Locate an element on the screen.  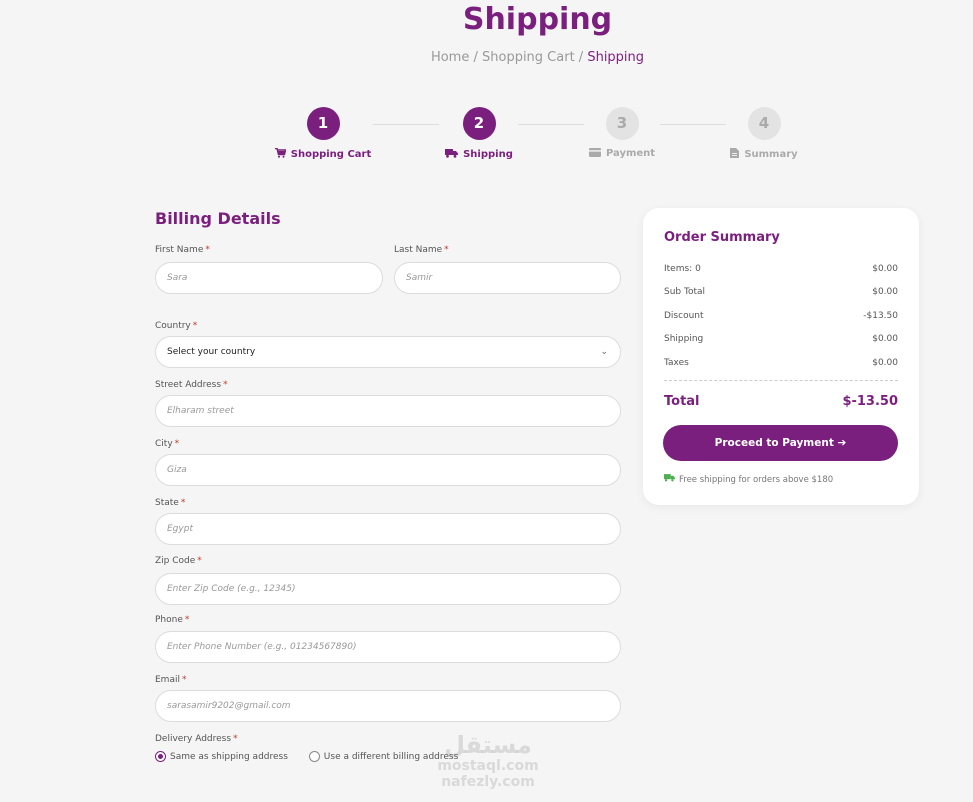
state-label: State * is located at coordinates (170, 503).